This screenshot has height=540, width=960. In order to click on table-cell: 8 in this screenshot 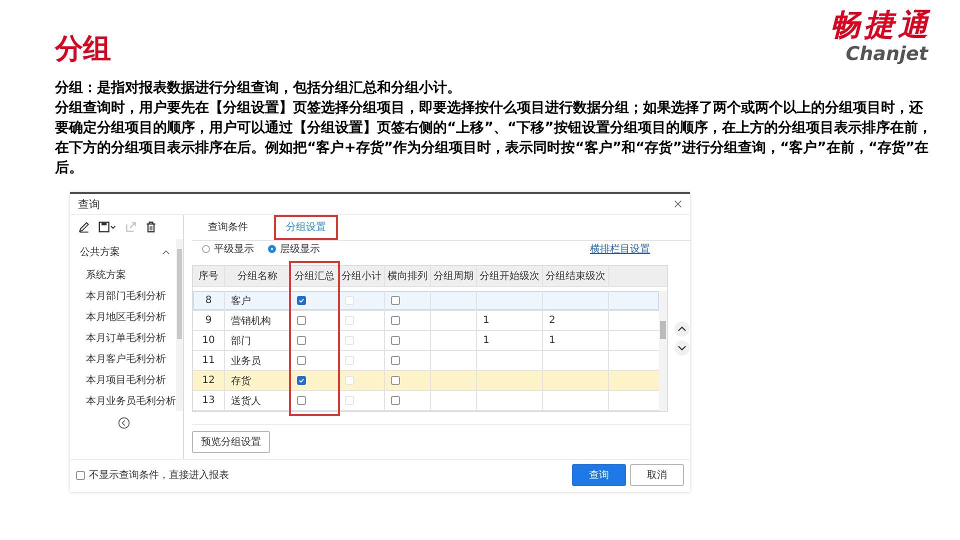, I will do `click(209, 300)`.